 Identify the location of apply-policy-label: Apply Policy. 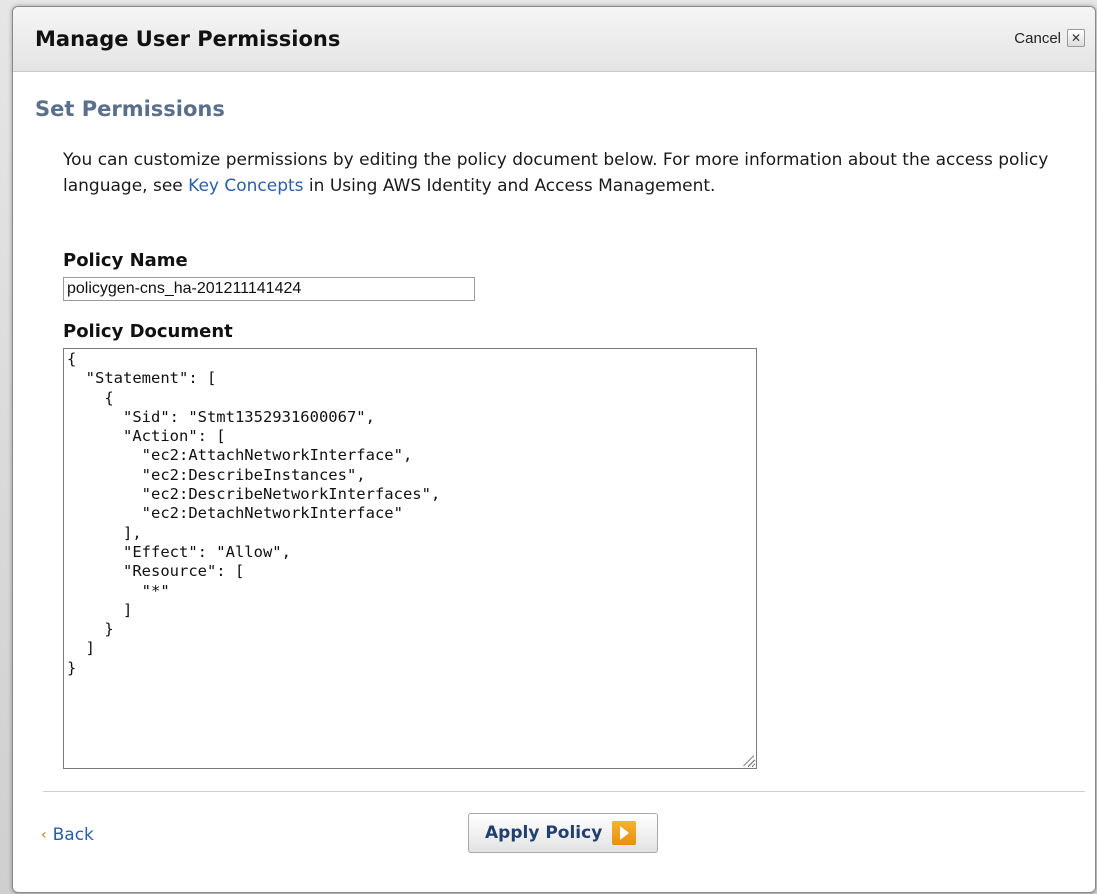
(544, 833).